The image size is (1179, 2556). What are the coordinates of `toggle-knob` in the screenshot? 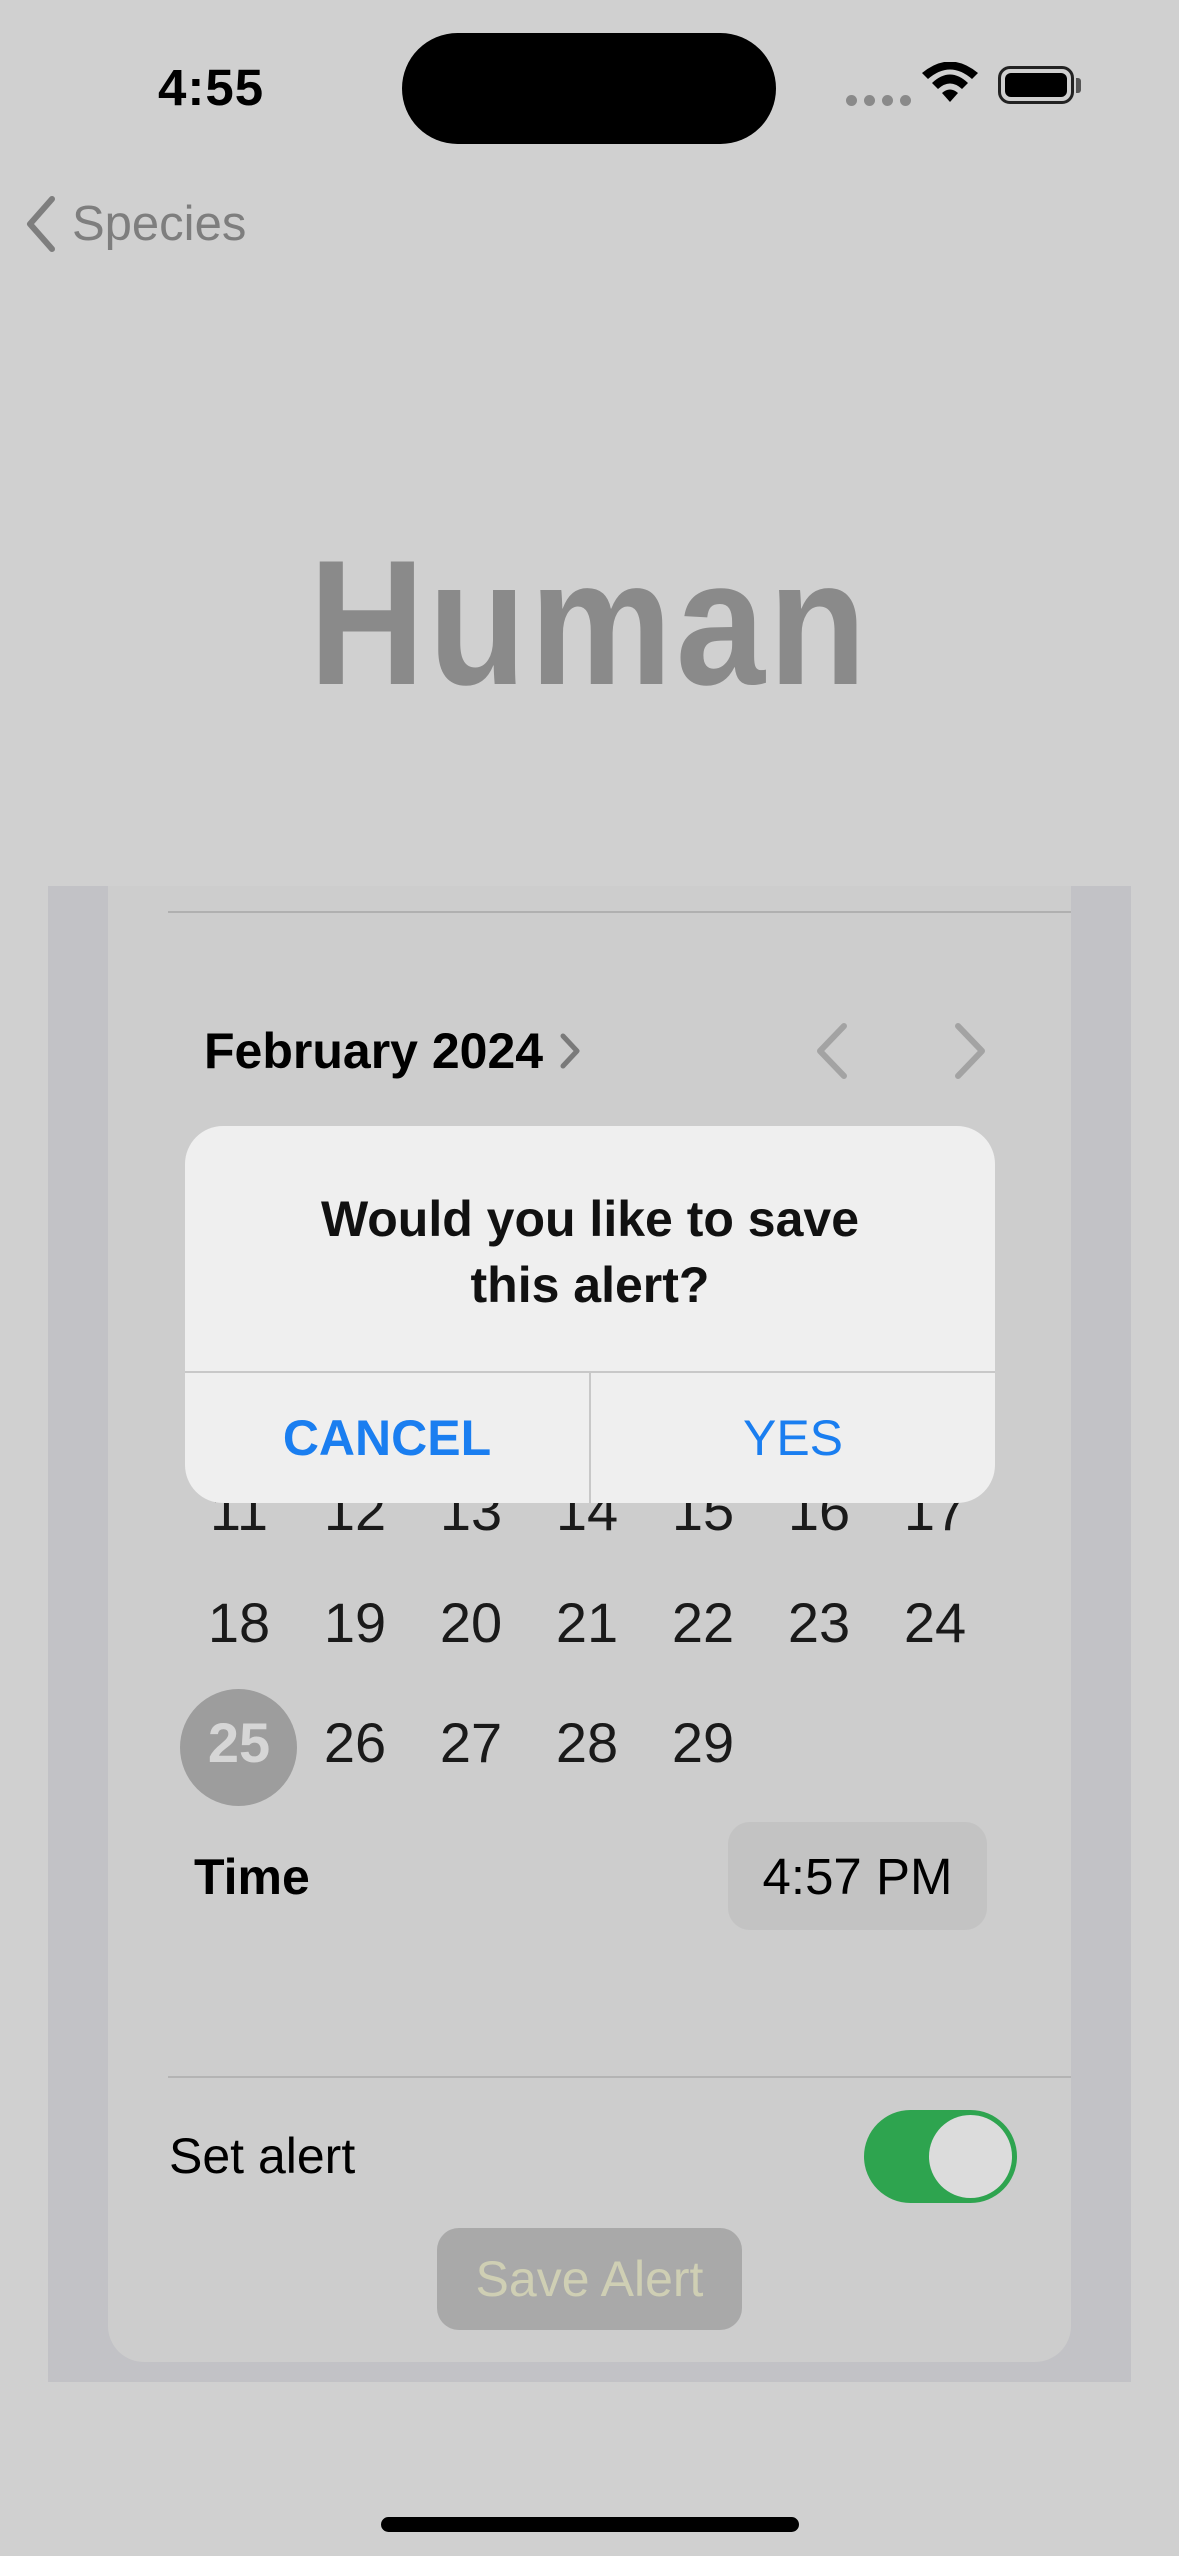 It's located at (970, 2156).